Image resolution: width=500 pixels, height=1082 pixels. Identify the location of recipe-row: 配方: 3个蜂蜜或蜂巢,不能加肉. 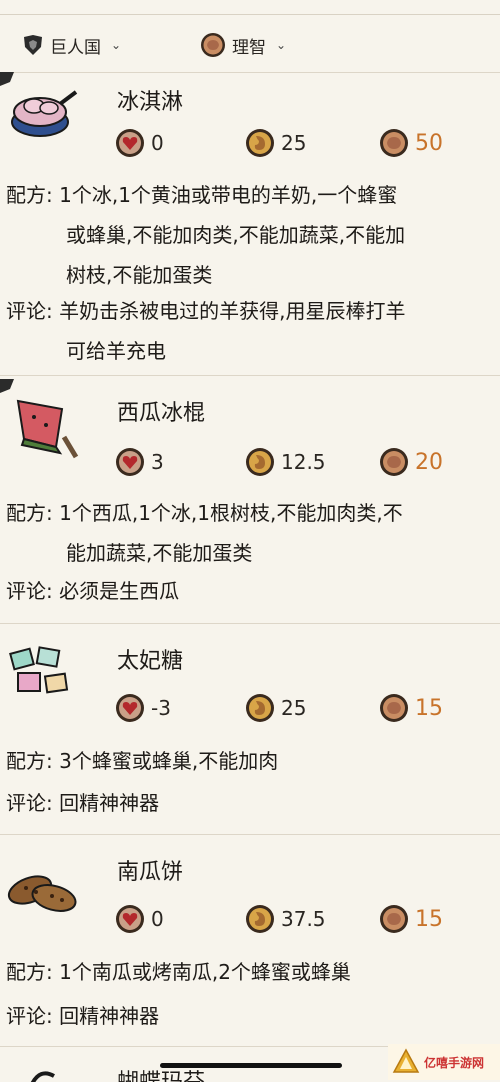
(251, 761).